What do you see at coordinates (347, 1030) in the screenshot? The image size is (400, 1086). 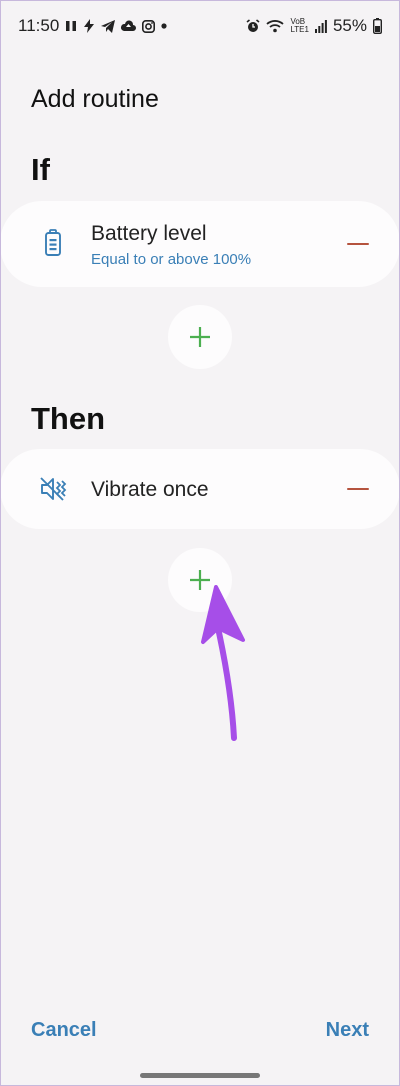 I see `next-button: Next` at bounding box center [347, 1030].